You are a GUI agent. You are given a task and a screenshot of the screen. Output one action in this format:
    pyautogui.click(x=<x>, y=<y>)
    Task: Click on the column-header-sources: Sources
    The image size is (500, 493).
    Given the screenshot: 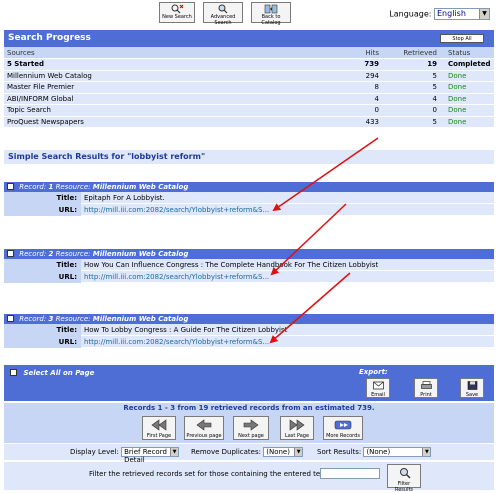 What is the action you would take?
    pyautogui.click(x=163, y=53)
    